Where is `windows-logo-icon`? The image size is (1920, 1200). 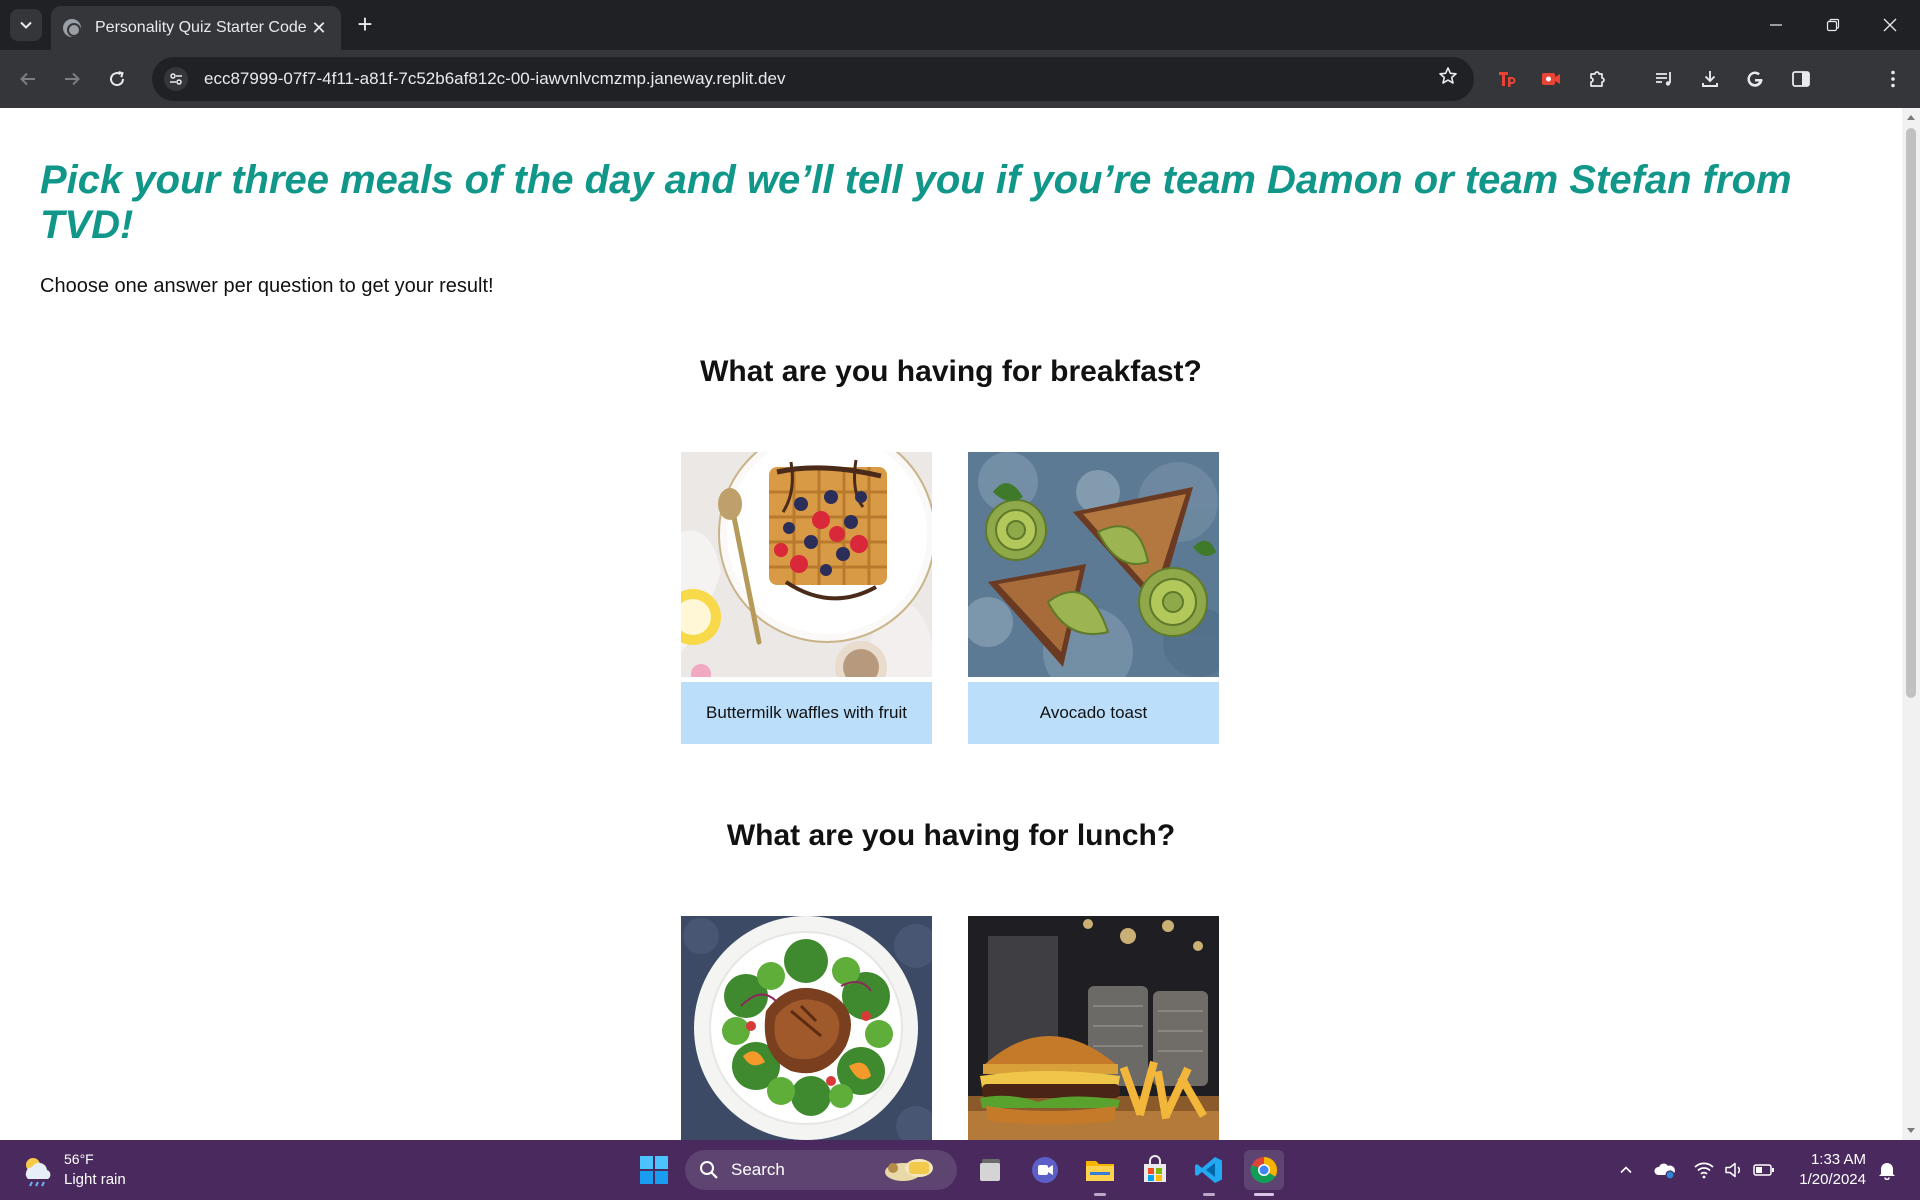 windows-logo-icon is located at coordinates (654, 1170).